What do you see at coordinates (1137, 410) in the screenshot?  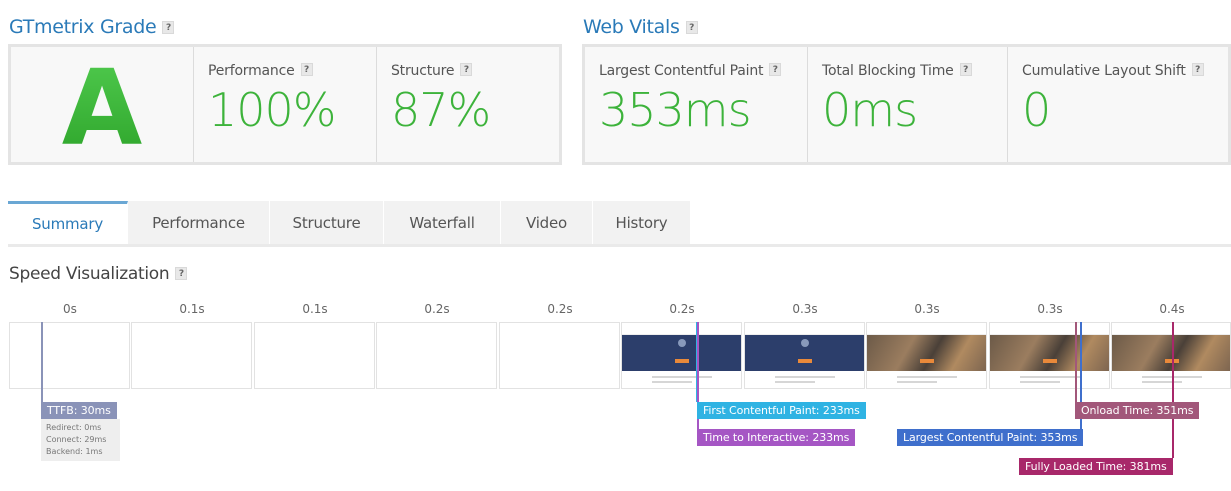 I see `onload-tag: Onload Time: 351ms` at bounding box center [1137, 410].